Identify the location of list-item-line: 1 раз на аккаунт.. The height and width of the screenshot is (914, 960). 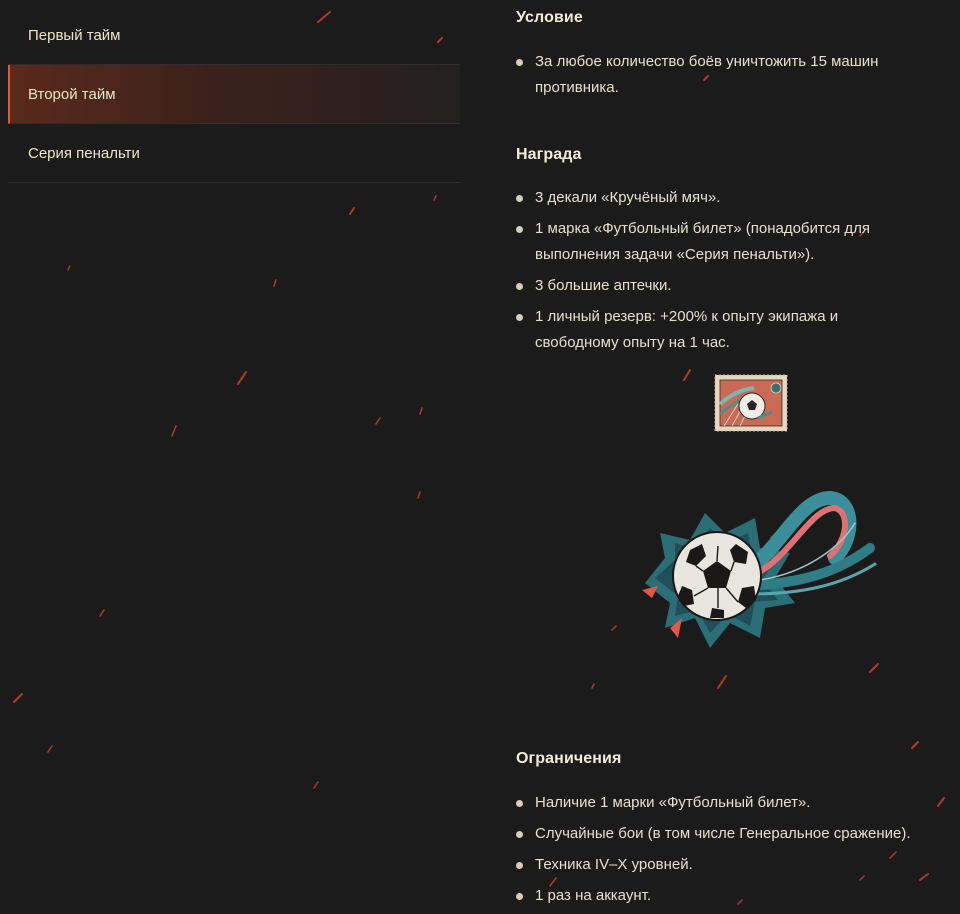
(593, 895).